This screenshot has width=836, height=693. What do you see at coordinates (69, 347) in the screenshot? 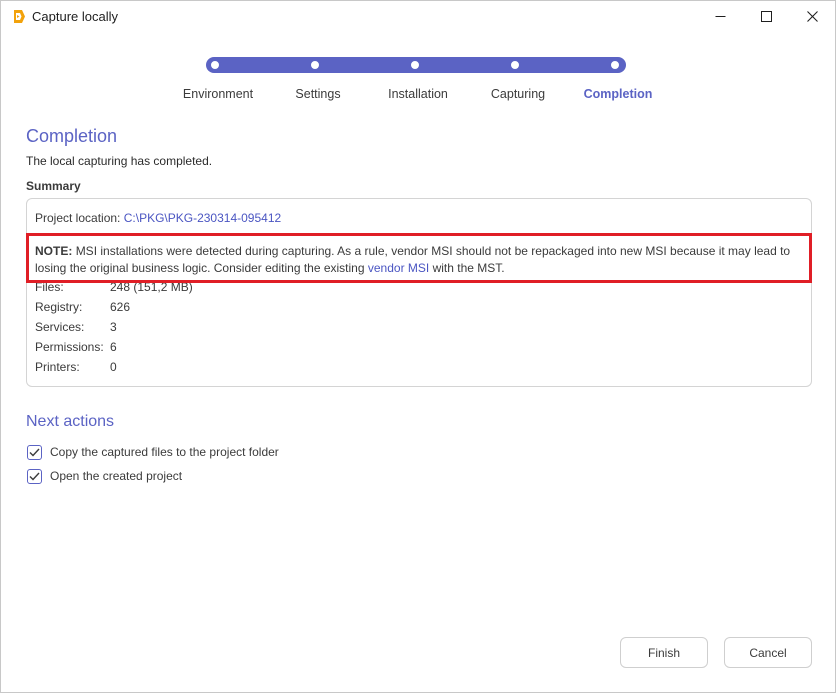
I see `stat-label-permissions: Permissions:` at bounding box center [69, 347].